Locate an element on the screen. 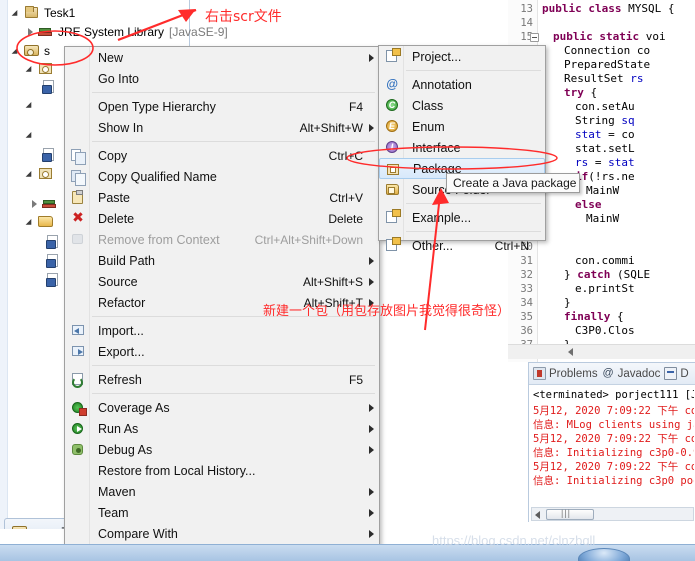 The width and height of the screenshot is (695, 561). coverage-icon is located at coordinates (78, 408).